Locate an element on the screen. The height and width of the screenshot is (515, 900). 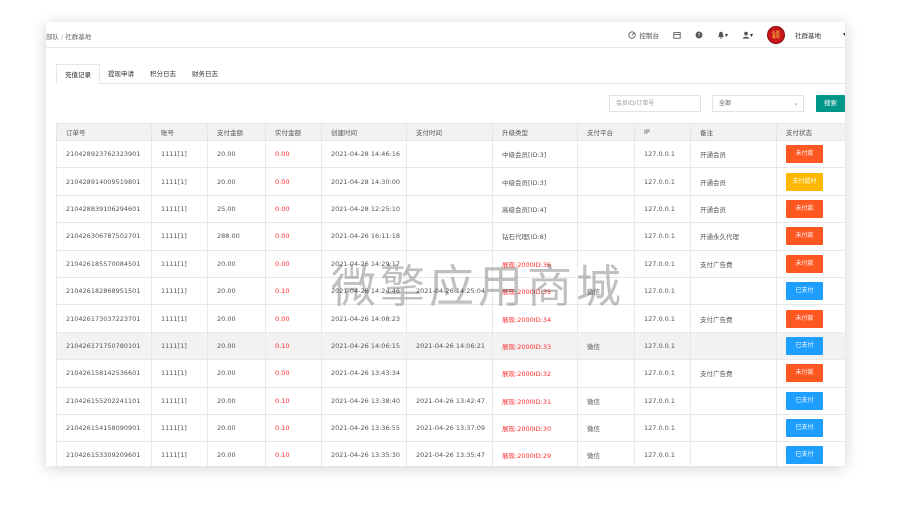
avatar-text: 社群基地 is located at coordinates (776, 34).